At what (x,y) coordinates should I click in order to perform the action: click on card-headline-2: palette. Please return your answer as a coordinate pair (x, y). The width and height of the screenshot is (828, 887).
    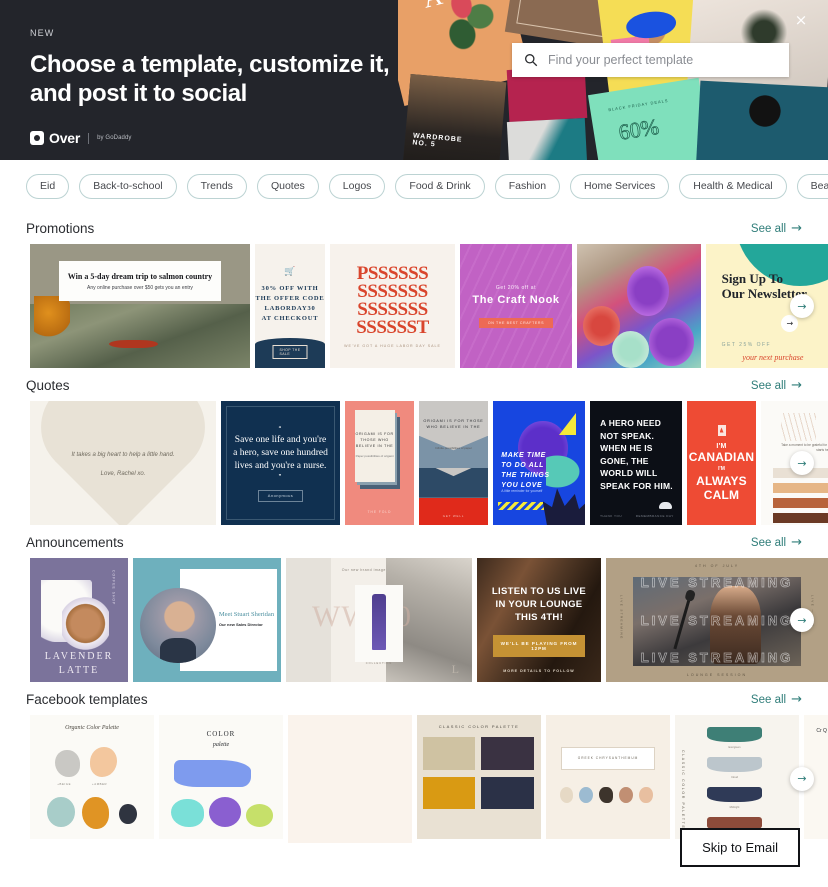
    Looking at the image, I should click on (221, 745).